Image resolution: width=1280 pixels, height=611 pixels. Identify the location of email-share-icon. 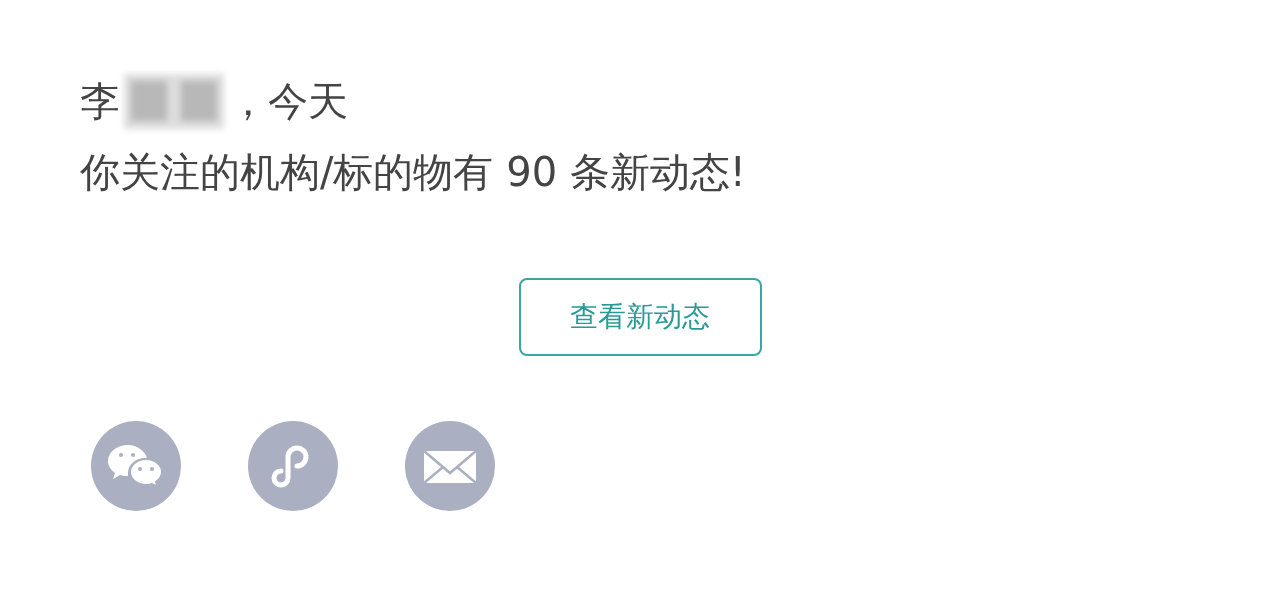
(450, 466).